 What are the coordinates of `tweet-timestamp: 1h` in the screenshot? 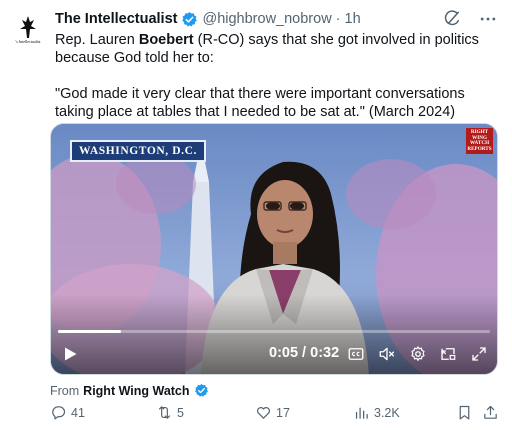 It's located at (353, 19).